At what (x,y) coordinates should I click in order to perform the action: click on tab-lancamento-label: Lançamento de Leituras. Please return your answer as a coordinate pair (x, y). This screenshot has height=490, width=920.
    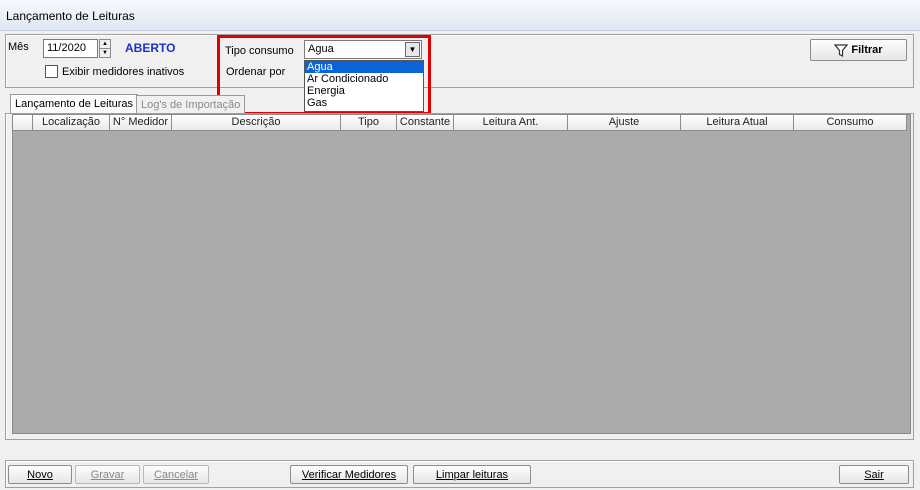
    Looking at the image, I should click on (74, 104).